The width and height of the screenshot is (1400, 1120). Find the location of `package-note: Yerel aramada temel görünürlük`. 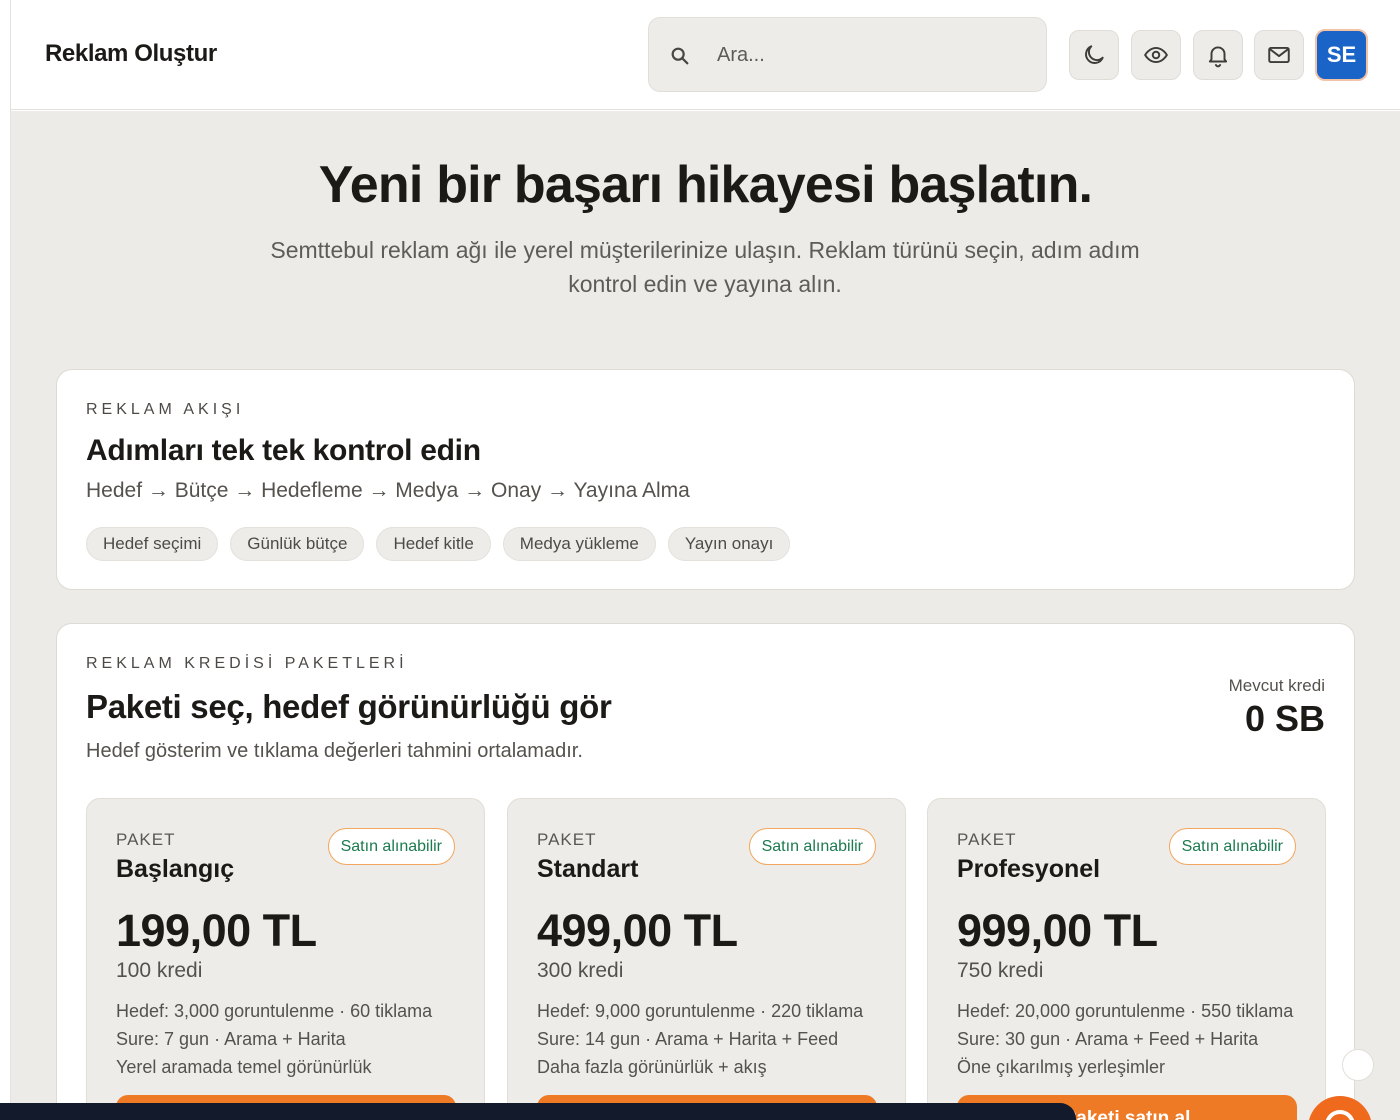

package-note: Yerel aramada temel görünürlük is located at coordinates (244, 1067).